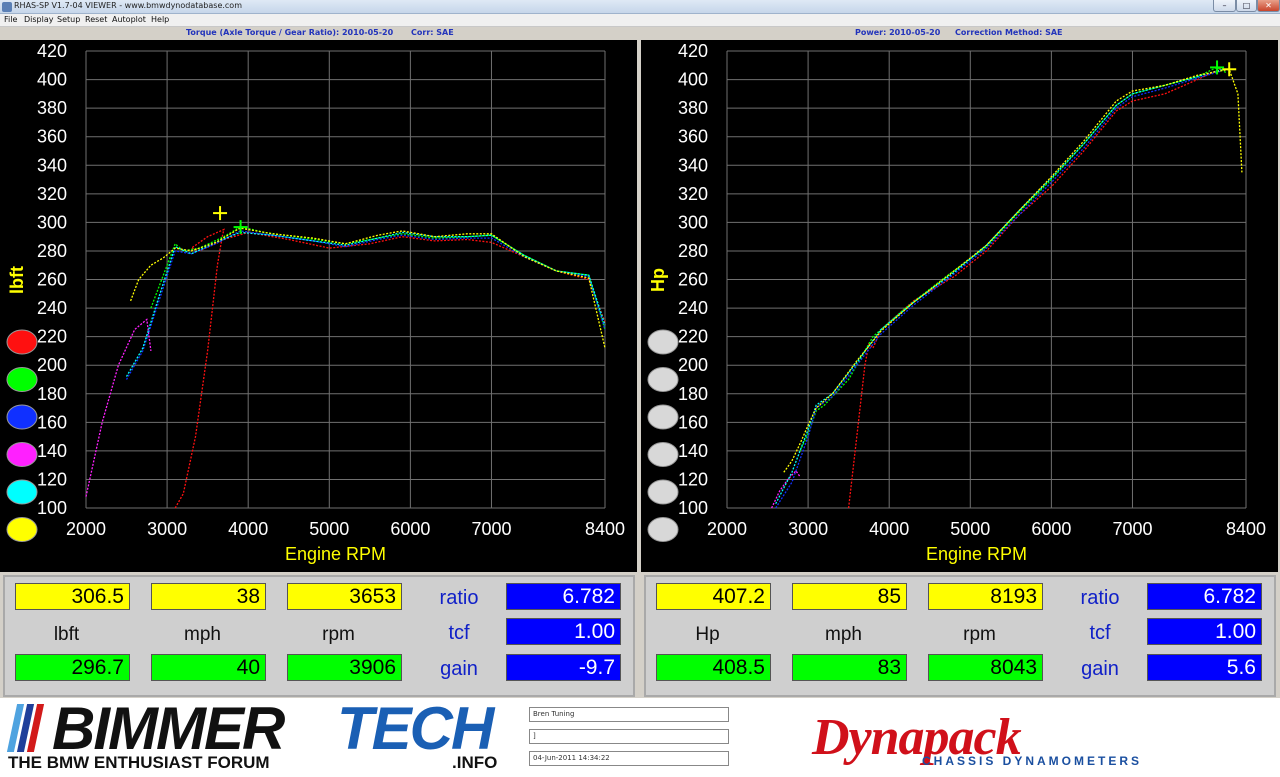  Describe the element at coordinates (52, 80) in the screenshot. I see `torque-ytick-label: 400` at that location.